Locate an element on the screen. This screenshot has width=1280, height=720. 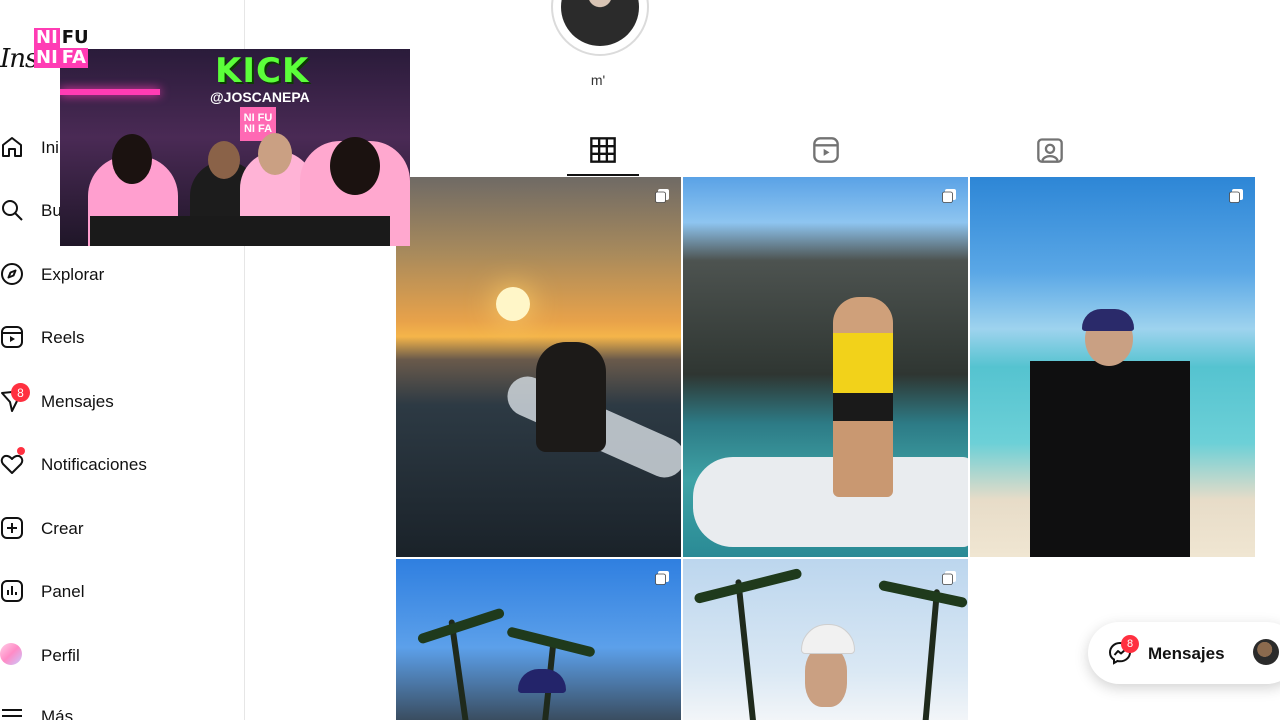
webcam-banner: KICK is located at coordinates (262, 71).